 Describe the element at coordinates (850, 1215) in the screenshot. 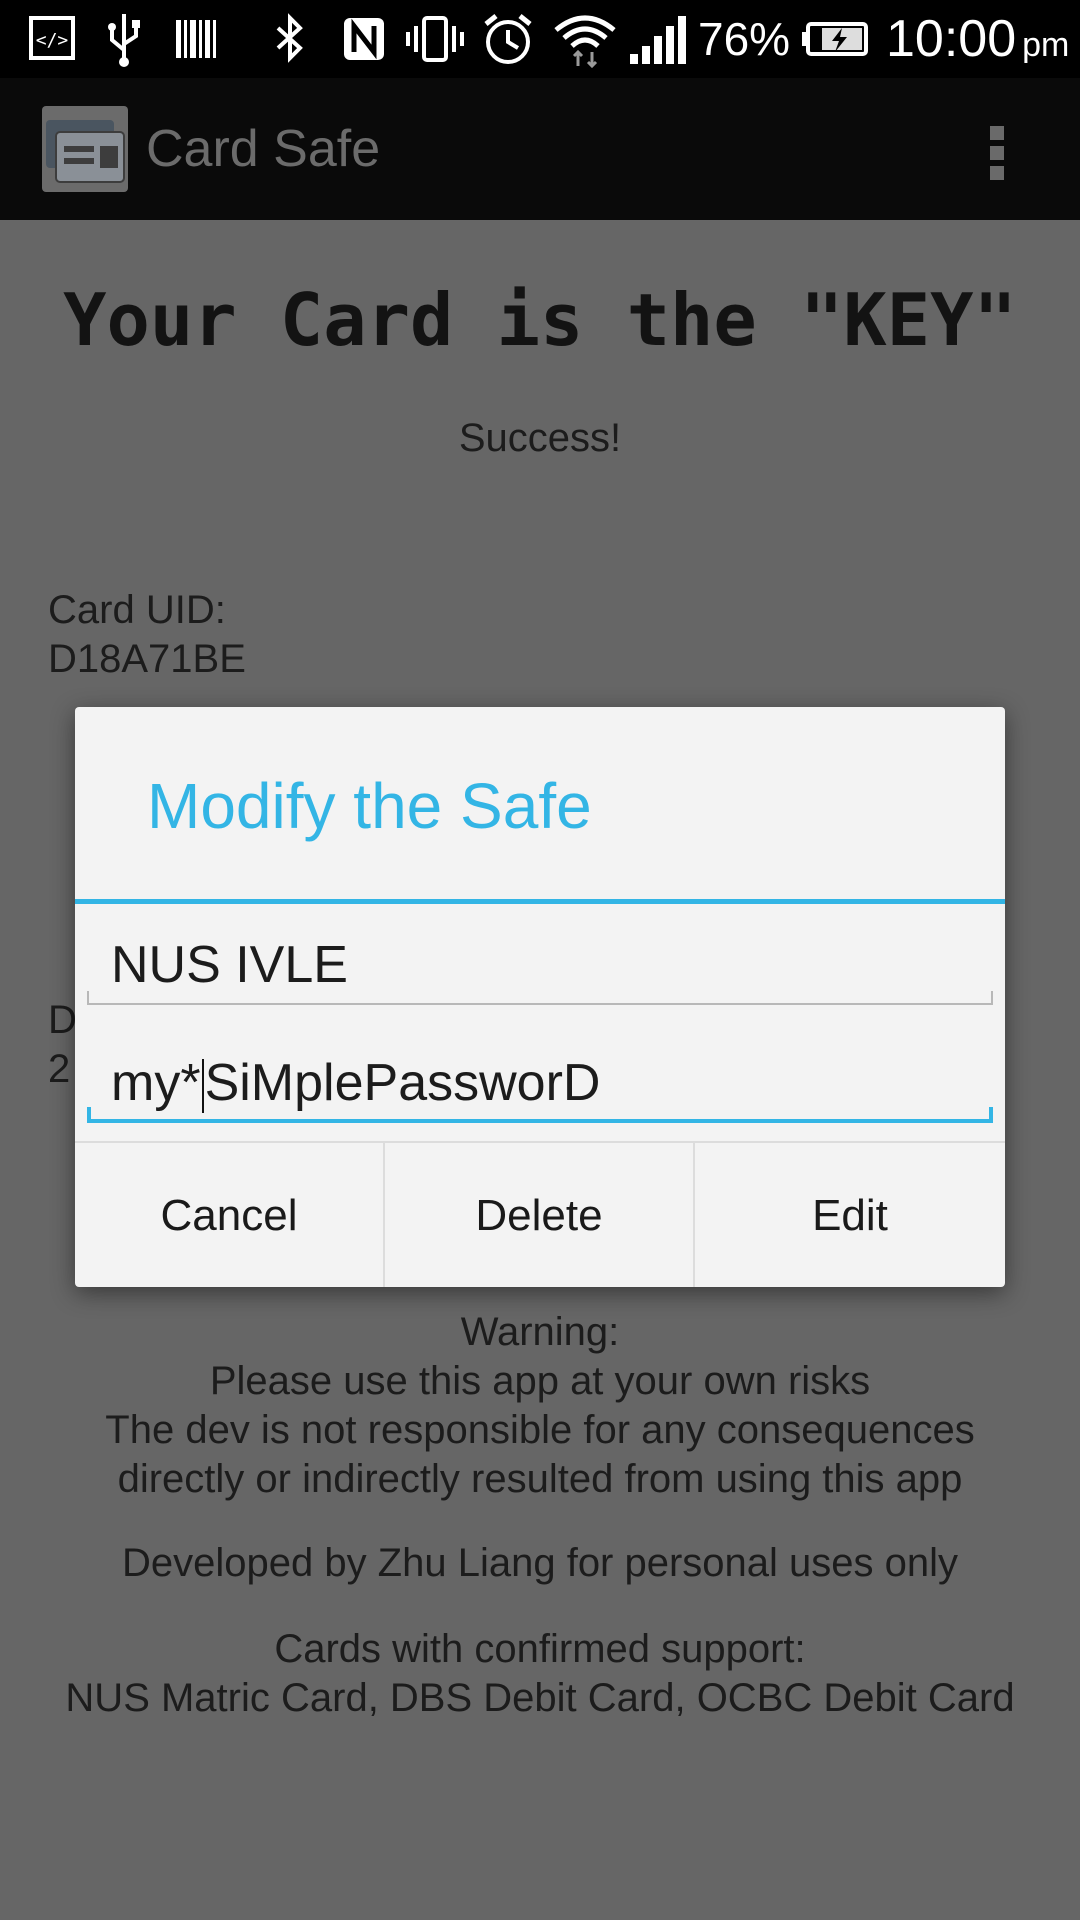

I see `edit-button: Edit` at that location.